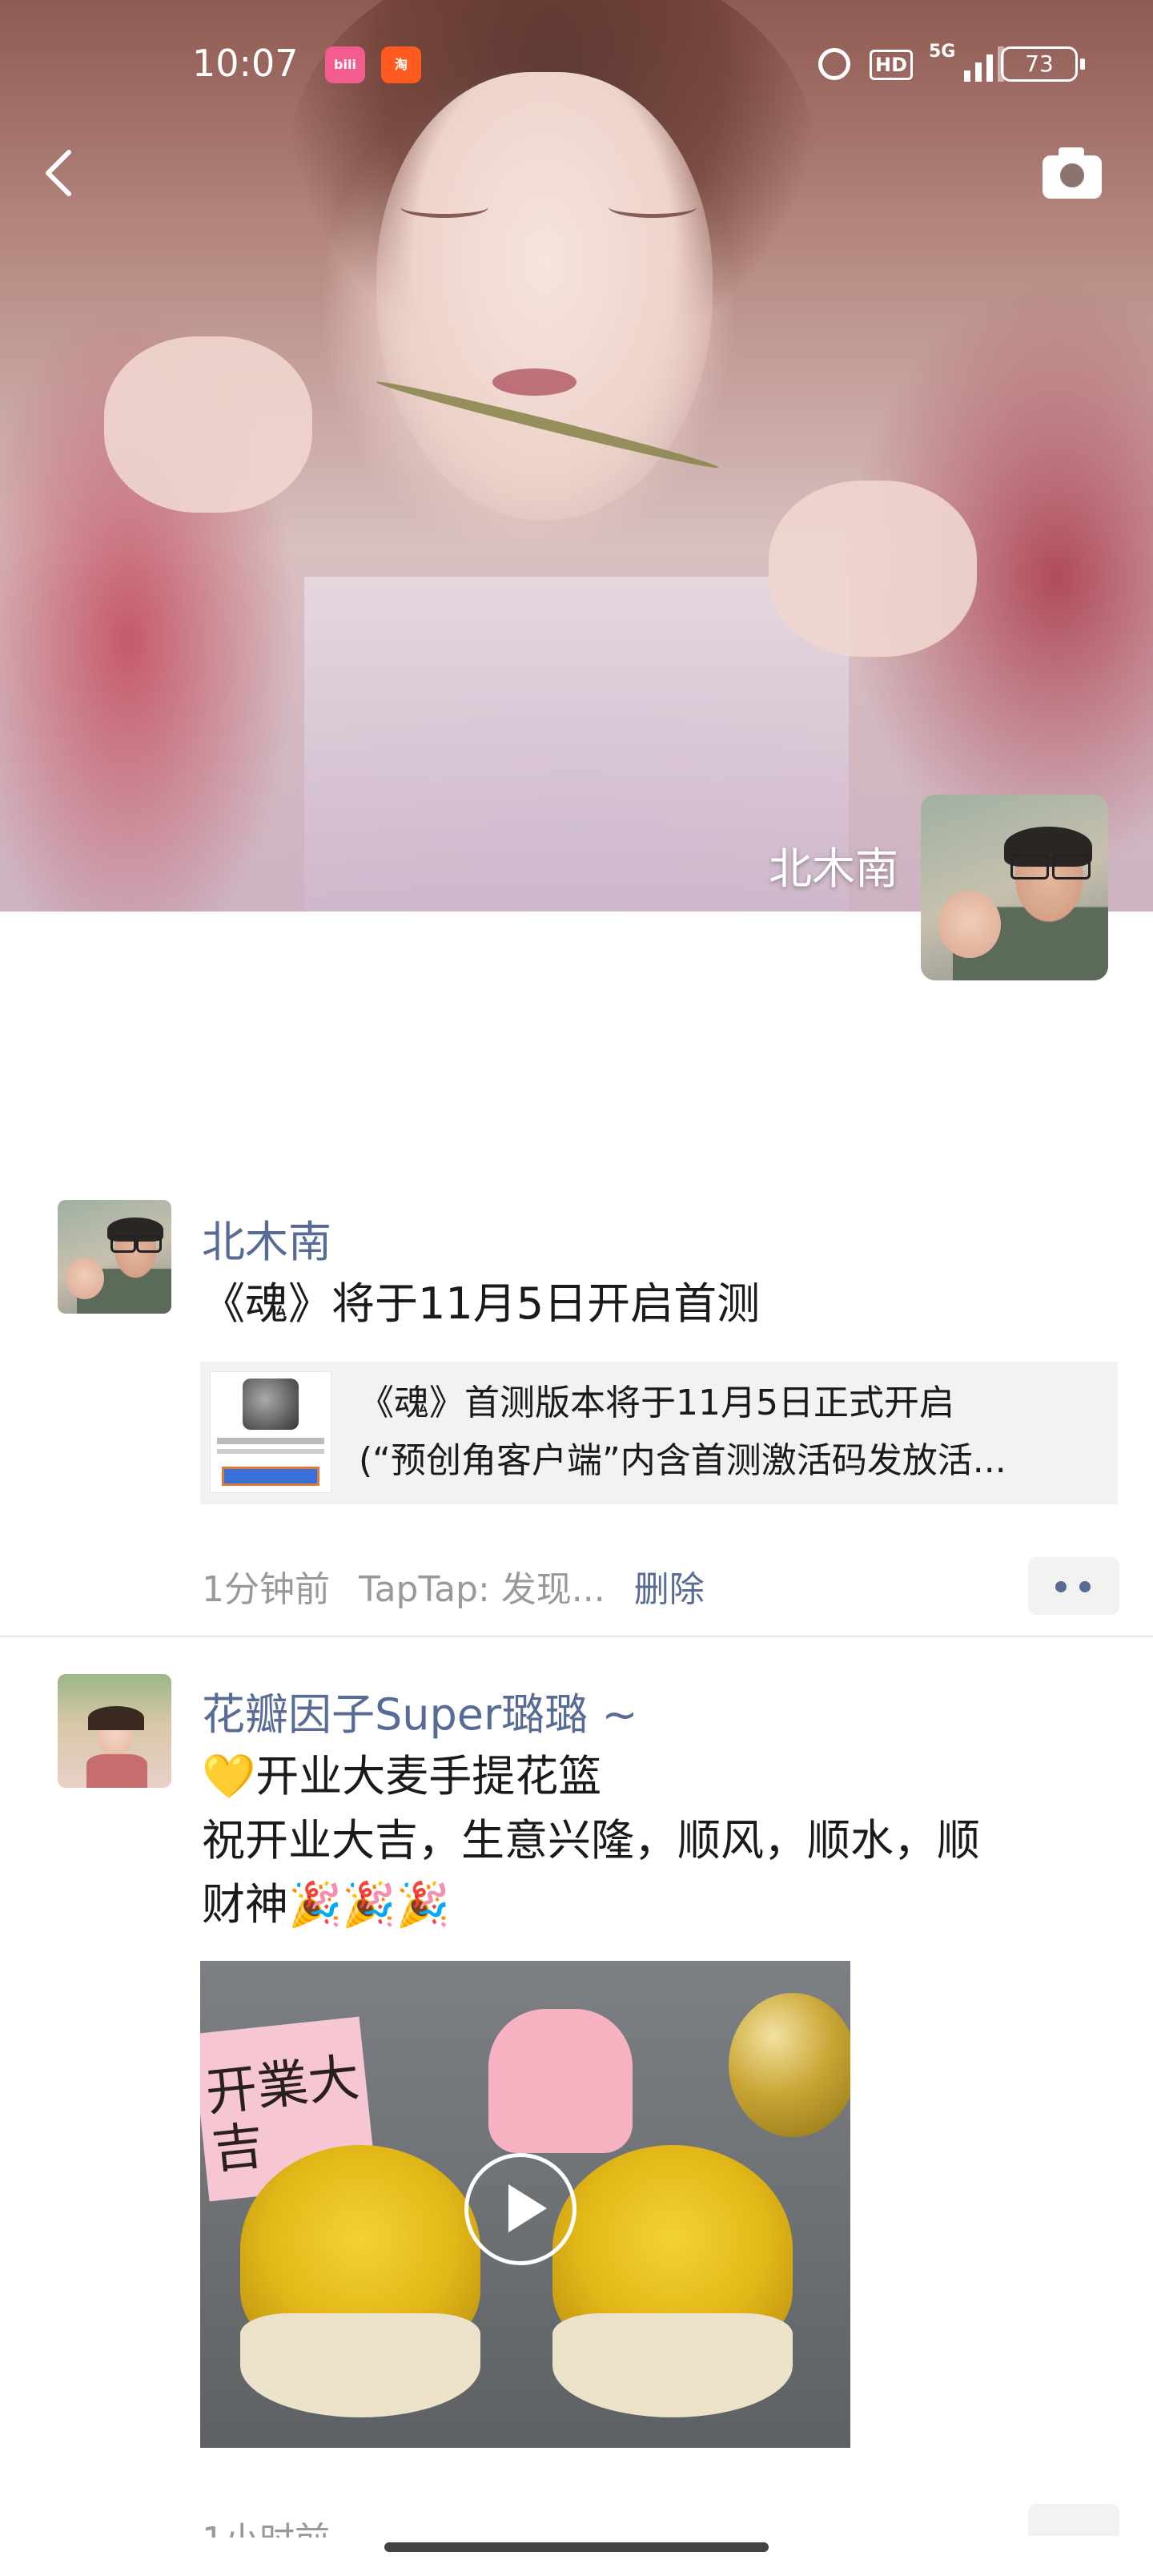 This screenshot has width=1153, height=2576. What do you see at coordinates (790, 2065) in the screenshot?
I see `gold-balloon` at bounding box center [790, 2065].